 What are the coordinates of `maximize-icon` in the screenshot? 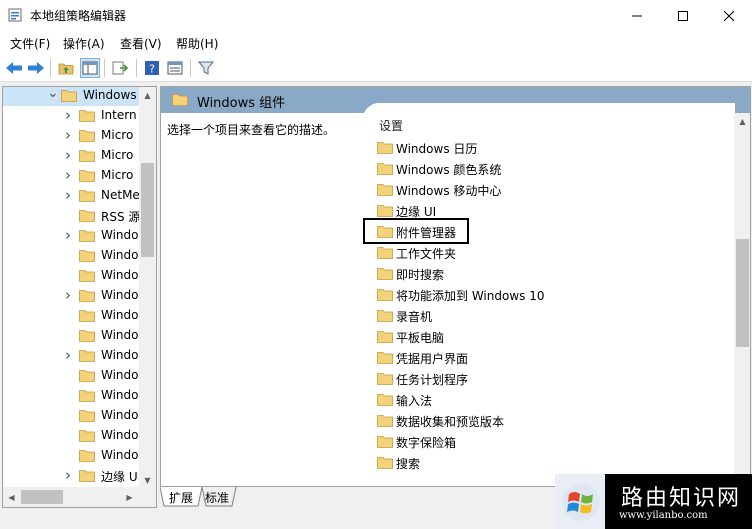 It's located at (683, 15).